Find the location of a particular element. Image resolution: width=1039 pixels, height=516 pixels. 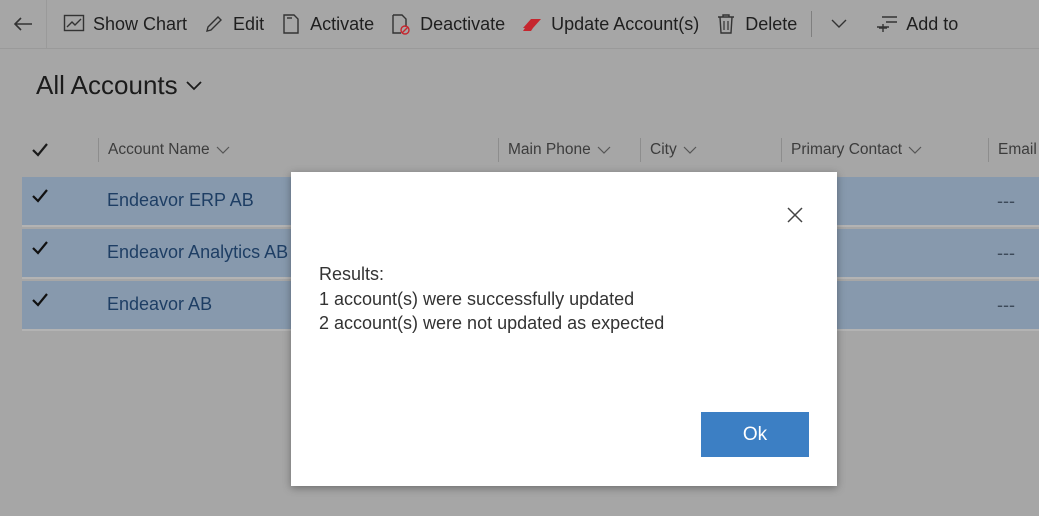

checkmark-icon is located at coordinates (40, 150).